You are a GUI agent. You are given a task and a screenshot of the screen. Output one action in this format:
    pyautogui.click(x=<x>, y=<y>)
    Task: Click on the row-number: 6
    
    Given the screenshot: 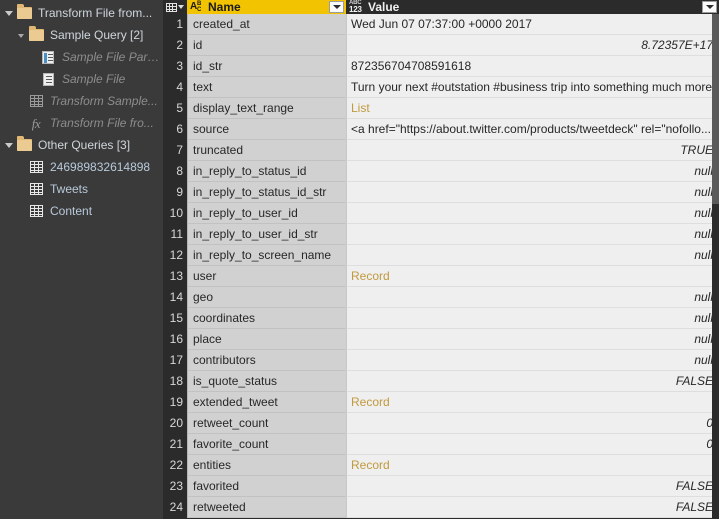 What is the action you would take?
    pyautogui.click(x=175, y=129)
    